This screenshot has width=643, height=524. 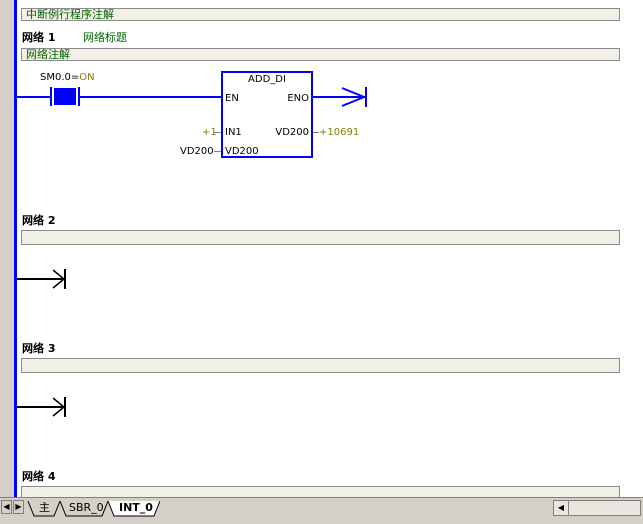 I want to click on tab-sbr-0: SBR_0, so click(x=86, y=508).